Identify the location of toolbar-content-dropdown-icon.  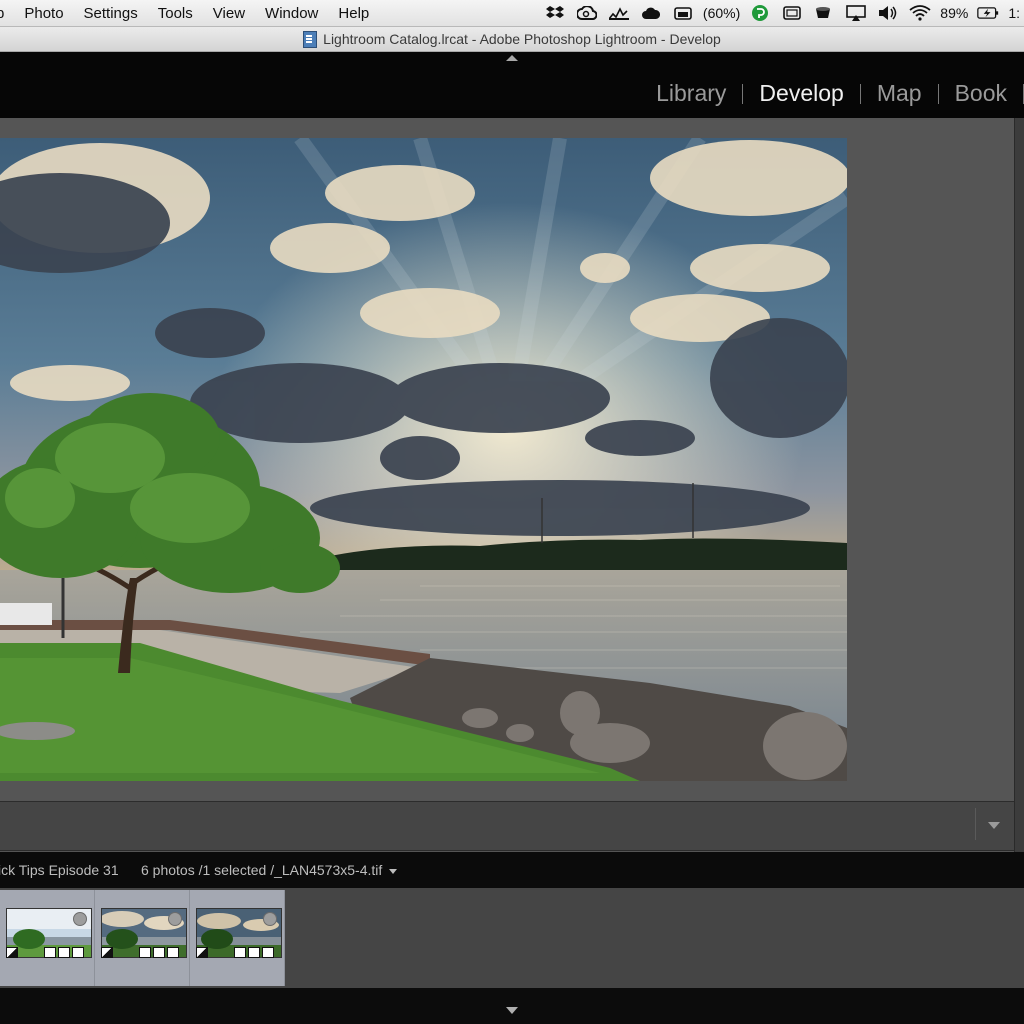
(994, 825).